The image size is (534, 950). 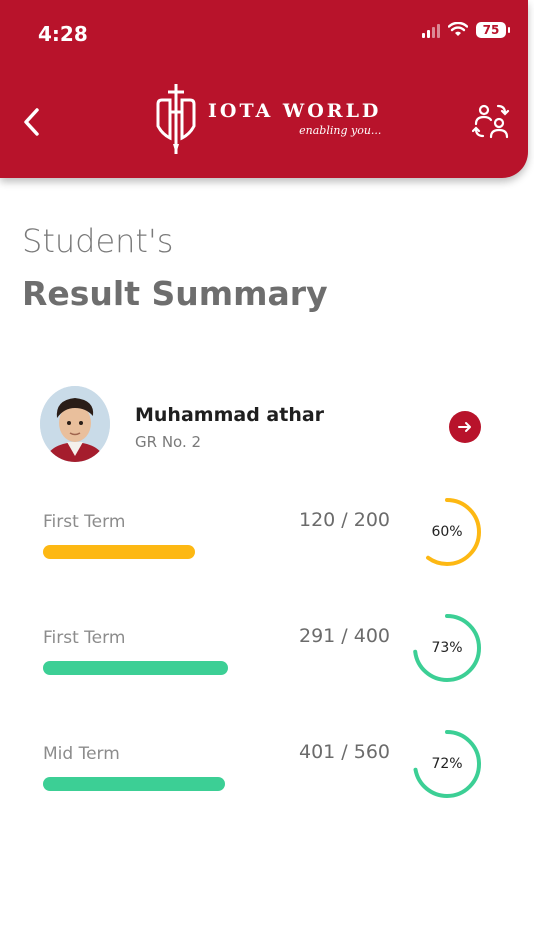 I want to click on back-button, so click(x=32, y=122).